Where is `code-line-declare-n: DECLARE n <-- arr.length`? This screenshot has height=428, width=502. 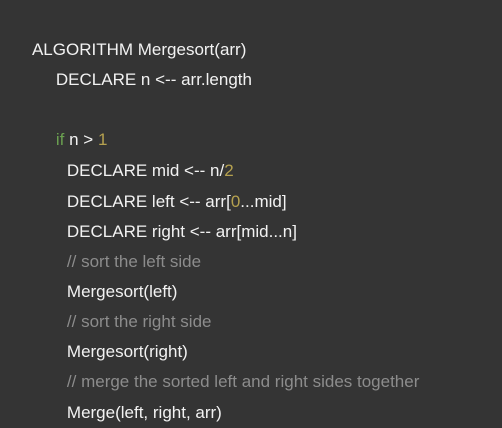
code-line-declare-n: DECLARE n <-- arr.length is located at coordinates (126, 66).